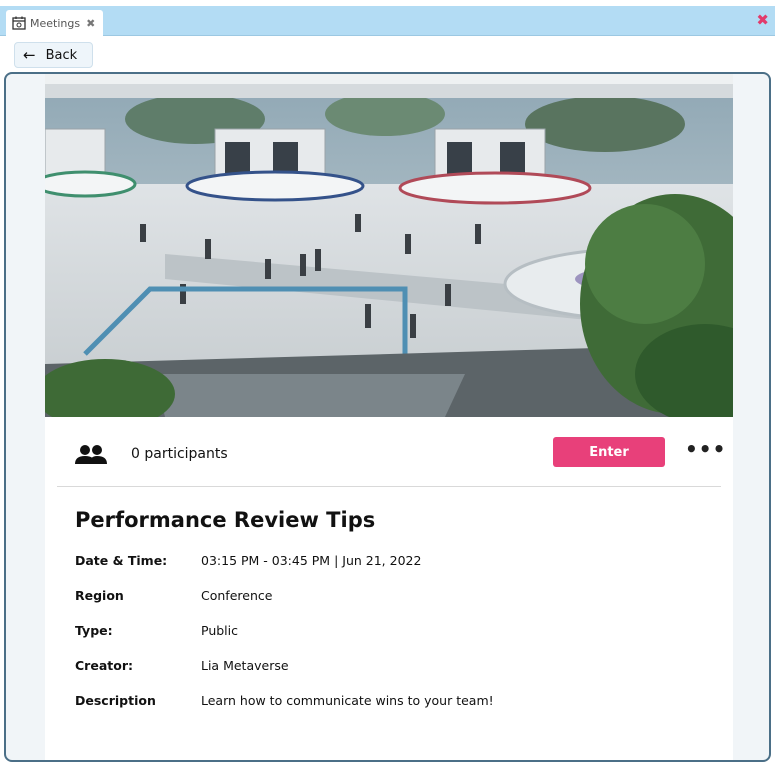 The width and height of the screenshot is (775, 765). Describe the element at coordinates (389, 486) in the screenshot. I see `divider` at that location.